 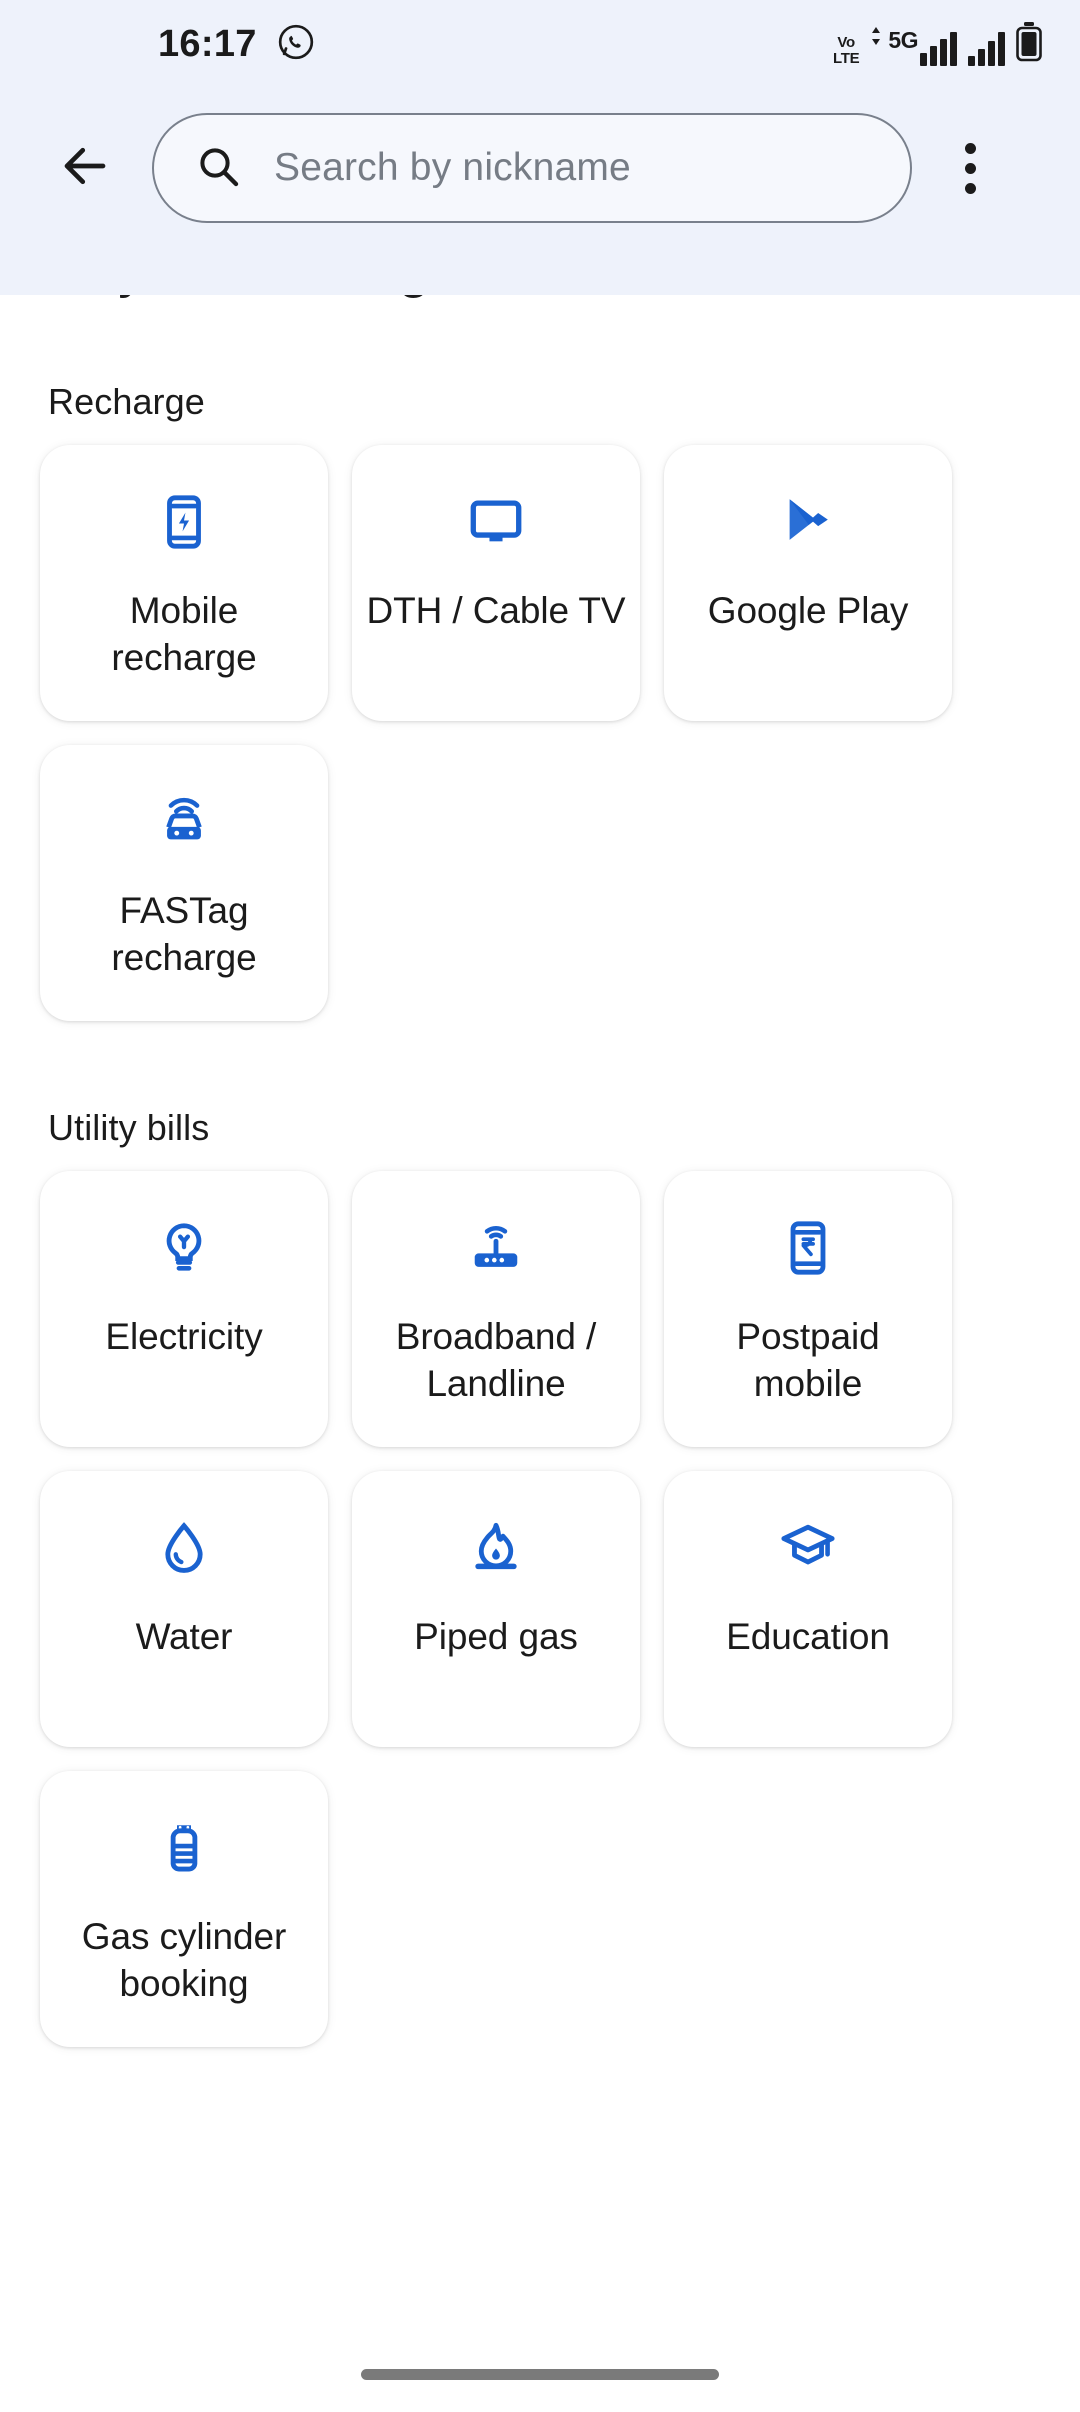 I want to click on section-title-recharge: Recharge, so click(x=126, y=401).